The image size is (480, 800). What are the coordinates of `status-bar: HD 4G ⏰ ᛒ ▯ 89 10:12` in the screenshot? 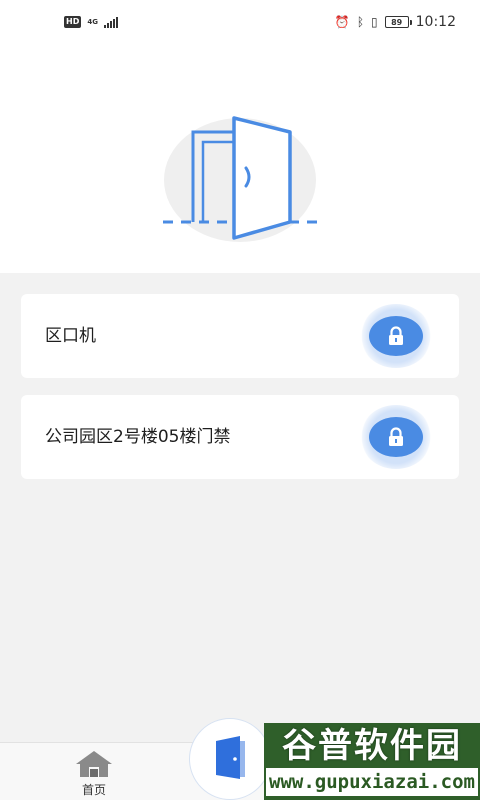 It's located at (240, 22).